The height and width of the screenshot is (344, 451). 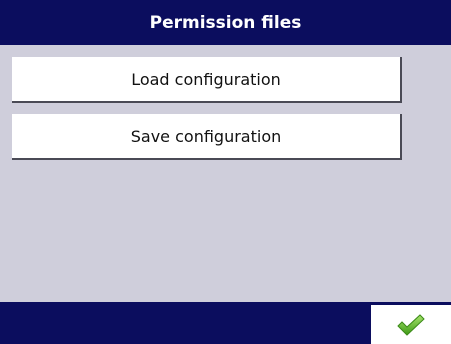 I want to click on load-configuration-button: Load configuration, so click(x=207, y=80).